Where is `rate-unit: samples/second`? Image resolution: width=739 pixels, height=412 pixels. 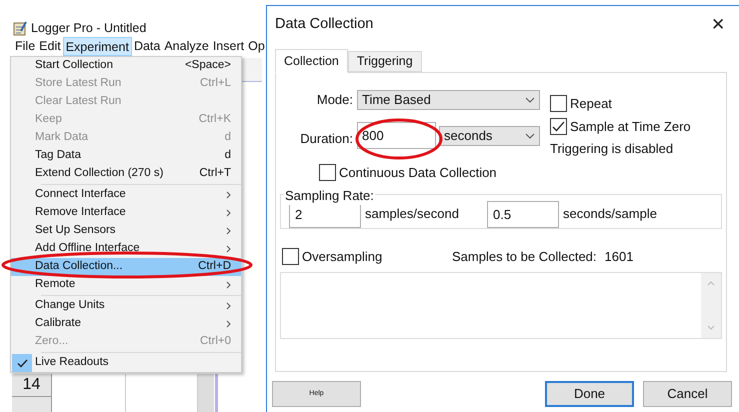 rate-unit: samples/second is located at coordinates (412, 214).